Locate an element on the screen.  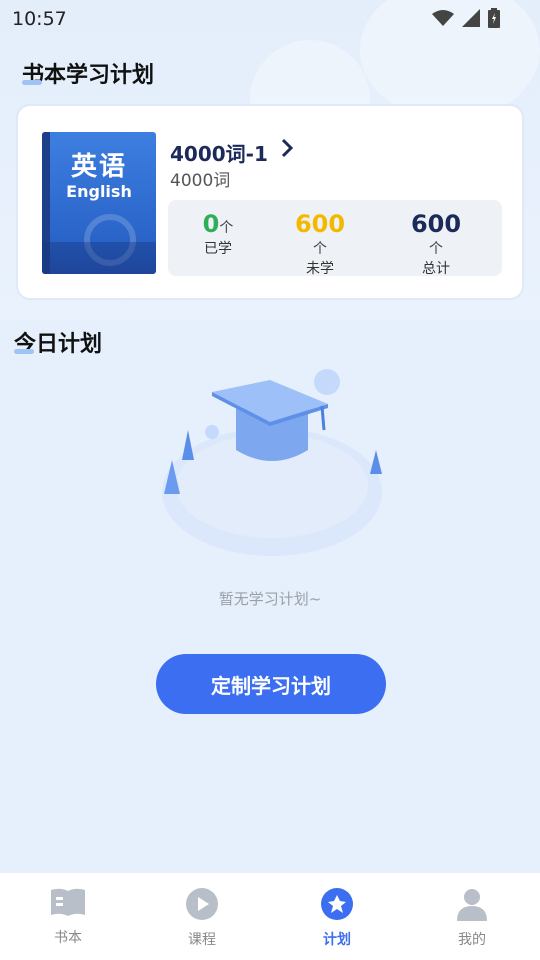
plan-icon is located at coordinates (337, 906).